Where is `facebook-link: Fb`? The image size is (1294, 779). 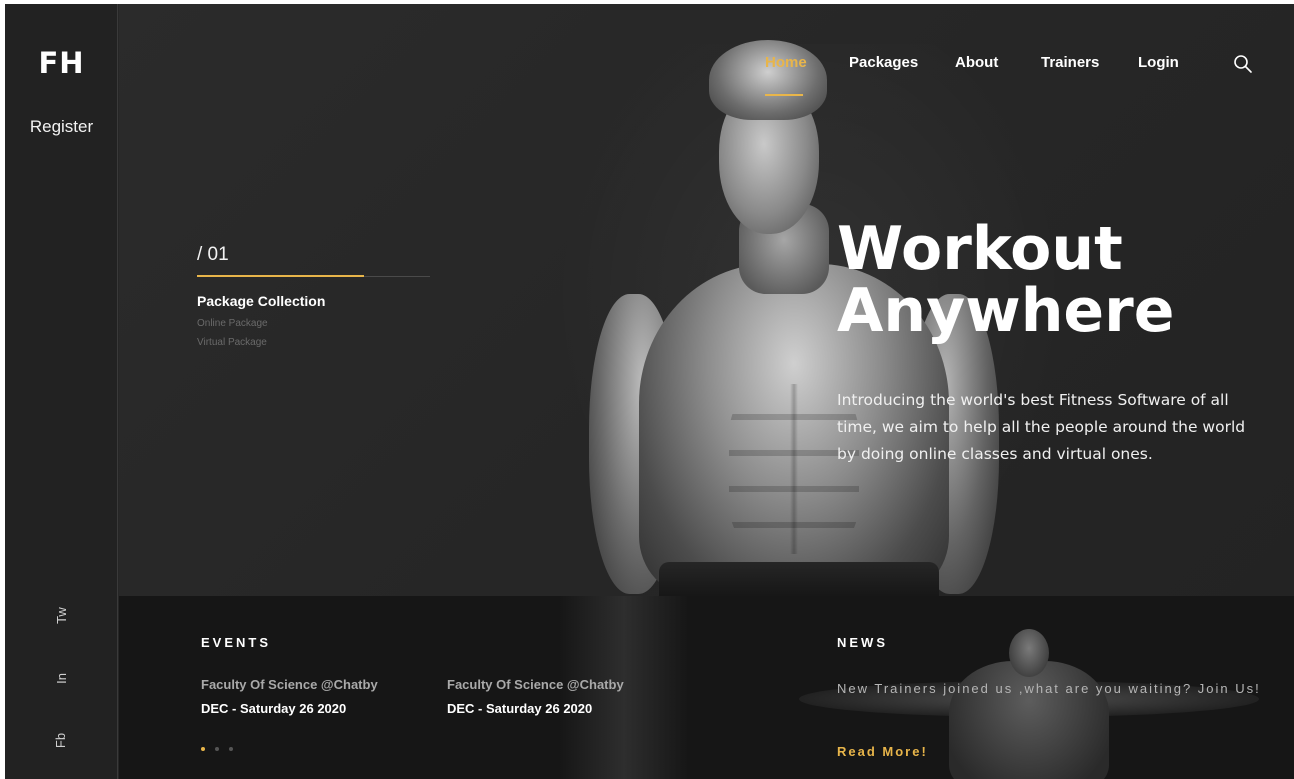
facebook-link: Fb is located at coordinates (61, 740).